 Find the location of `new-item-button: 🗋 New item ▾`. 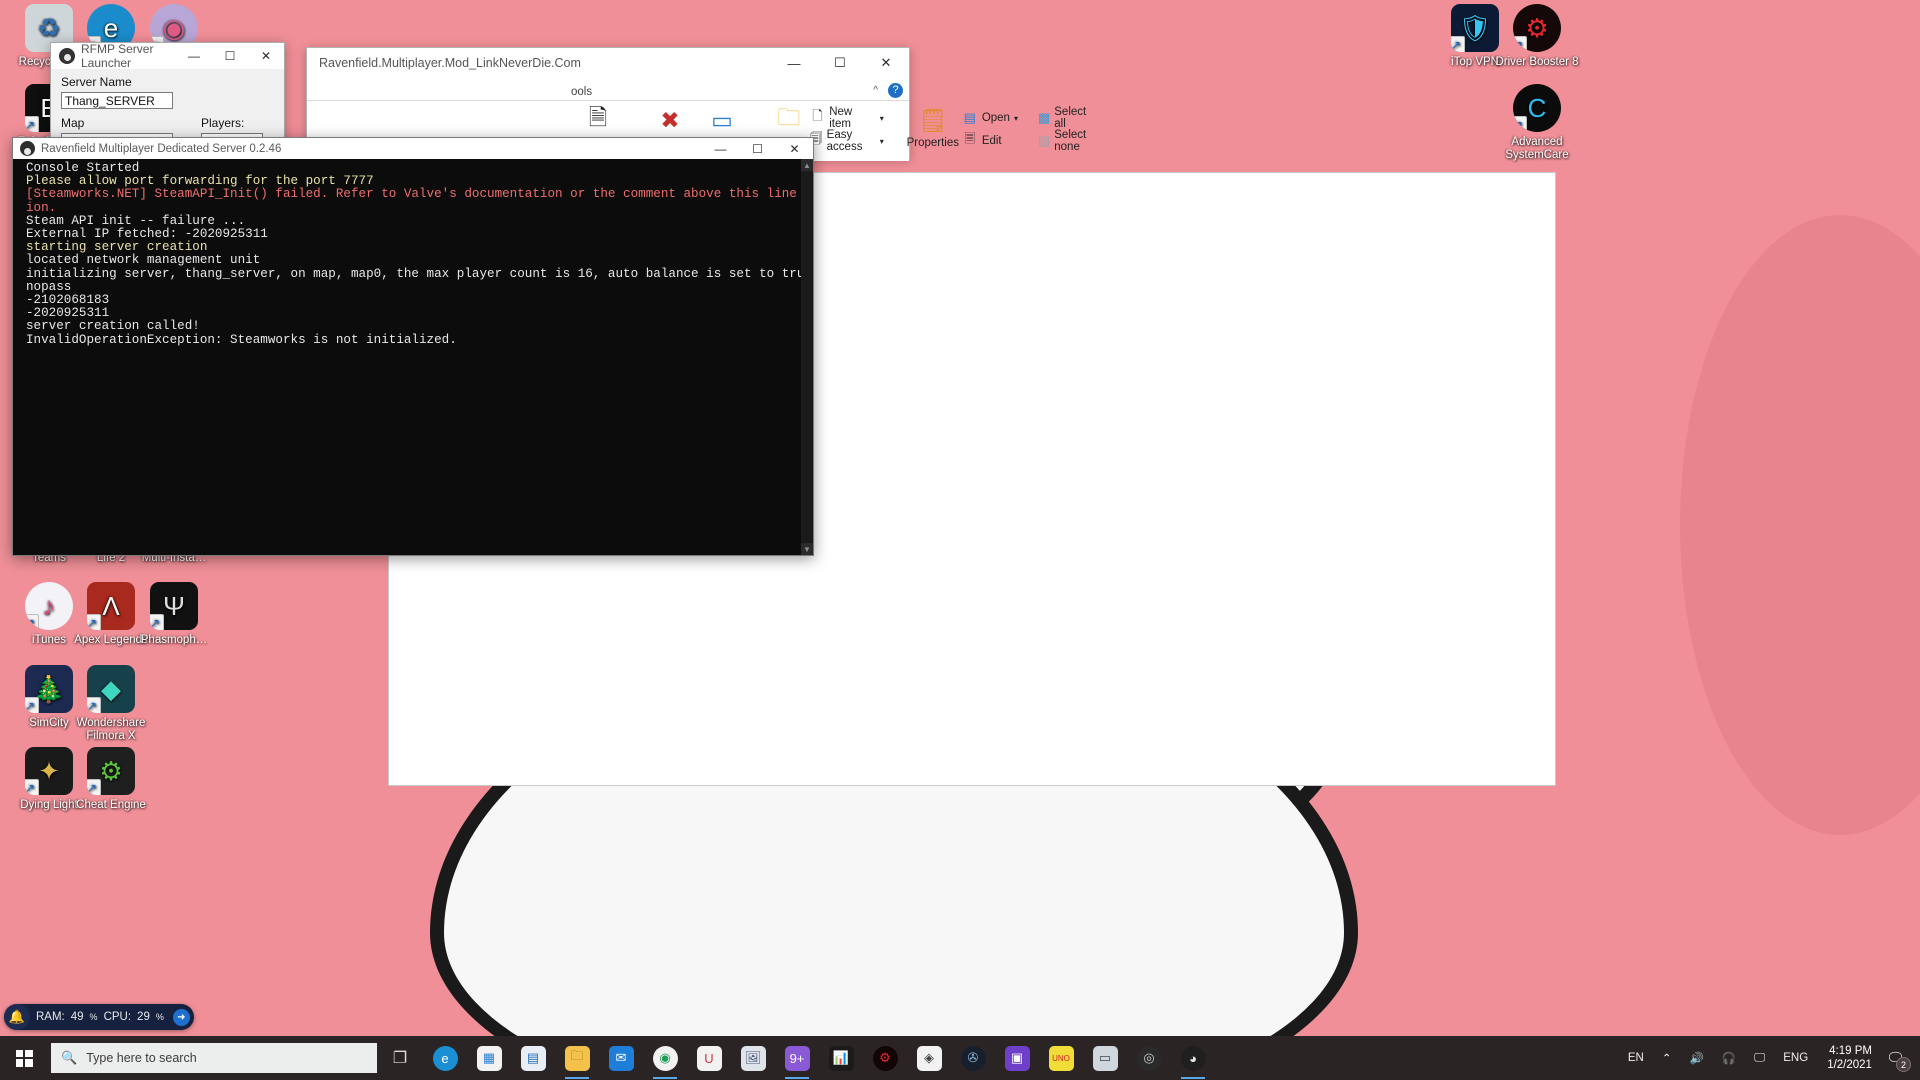

new-item-button: 🗋 New item ▾ is located at coordinates (847, 118).